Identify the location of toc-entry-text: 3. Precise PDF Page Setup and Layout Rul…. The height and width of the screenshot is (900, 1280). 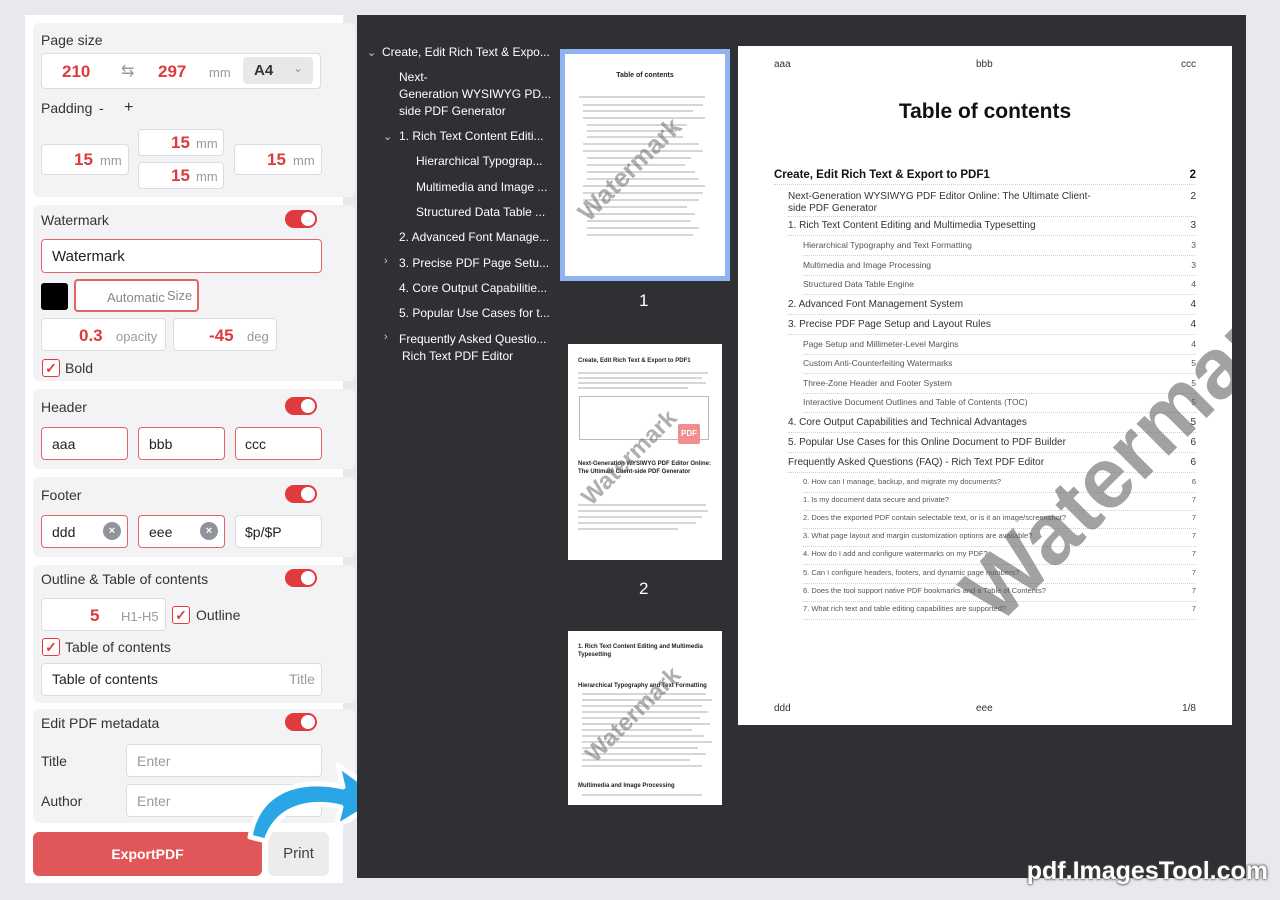
(889, 324).